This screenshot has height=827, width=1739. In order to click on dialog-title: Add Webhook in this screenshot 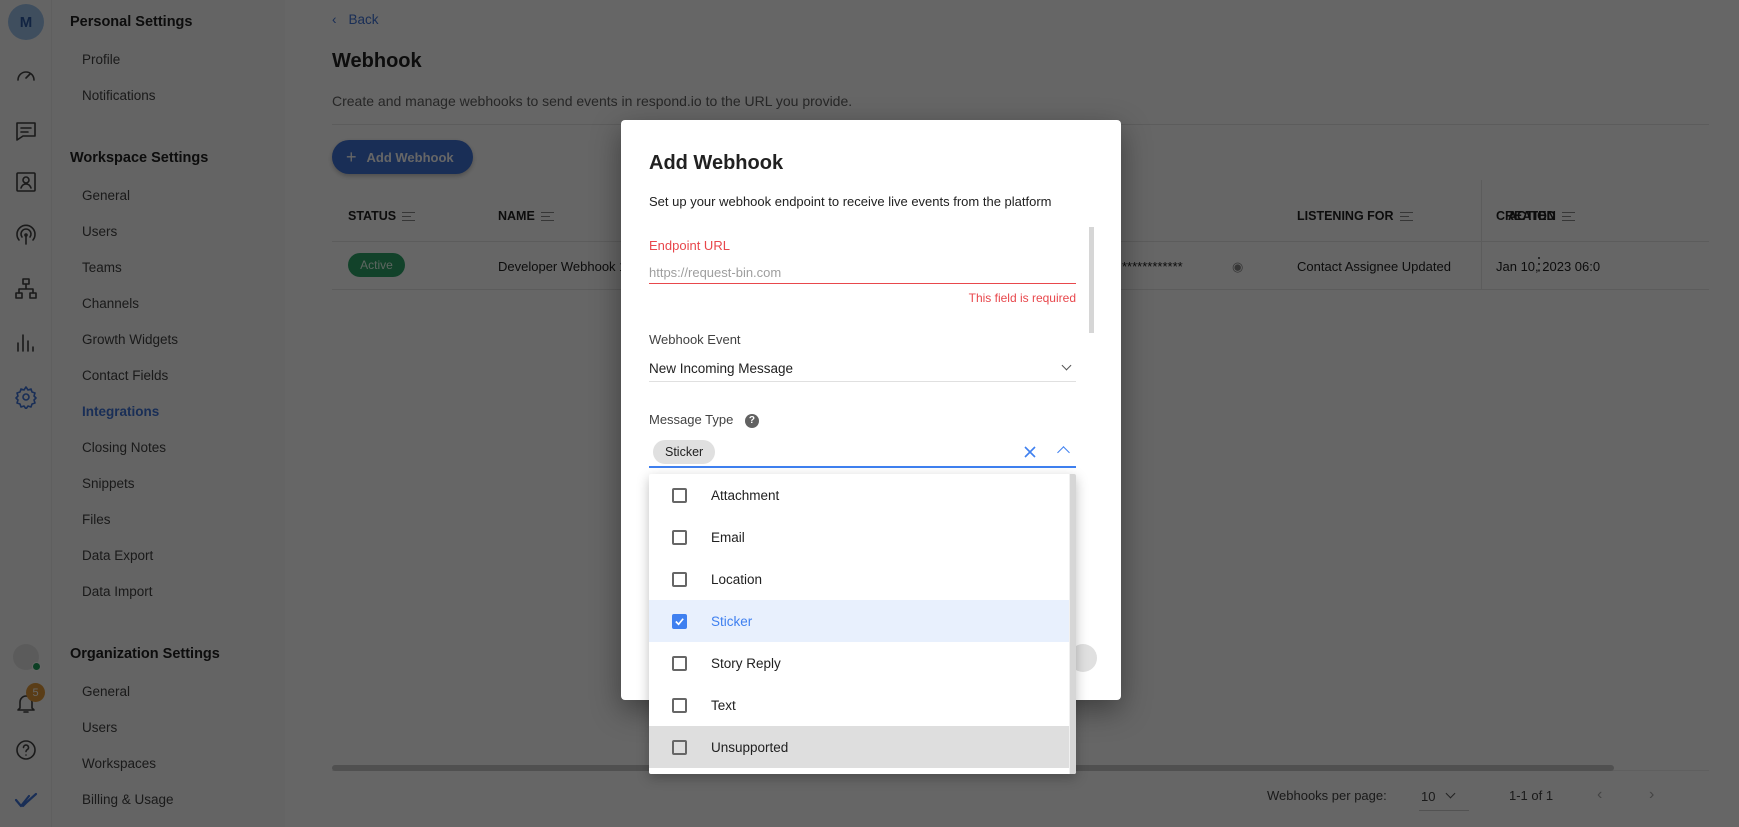, I will do `click(716, 163)`.